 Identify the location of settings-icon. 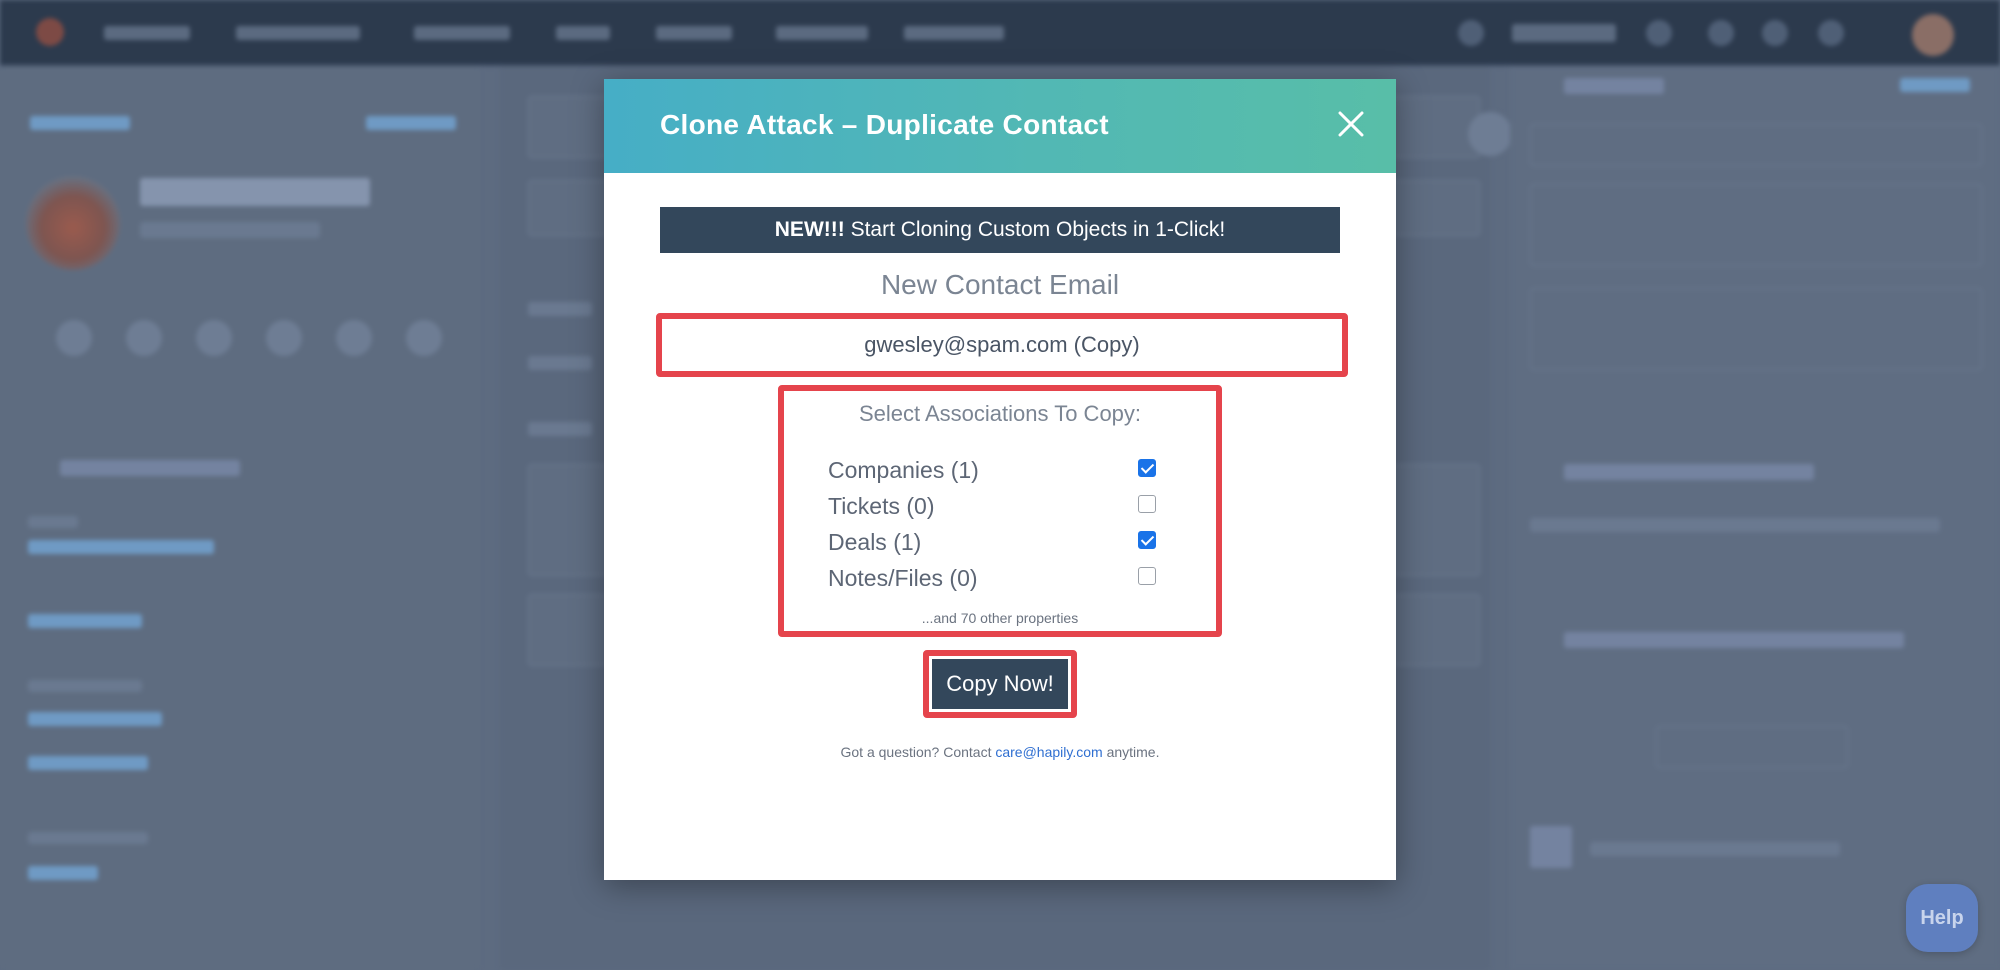
(1831, 33).